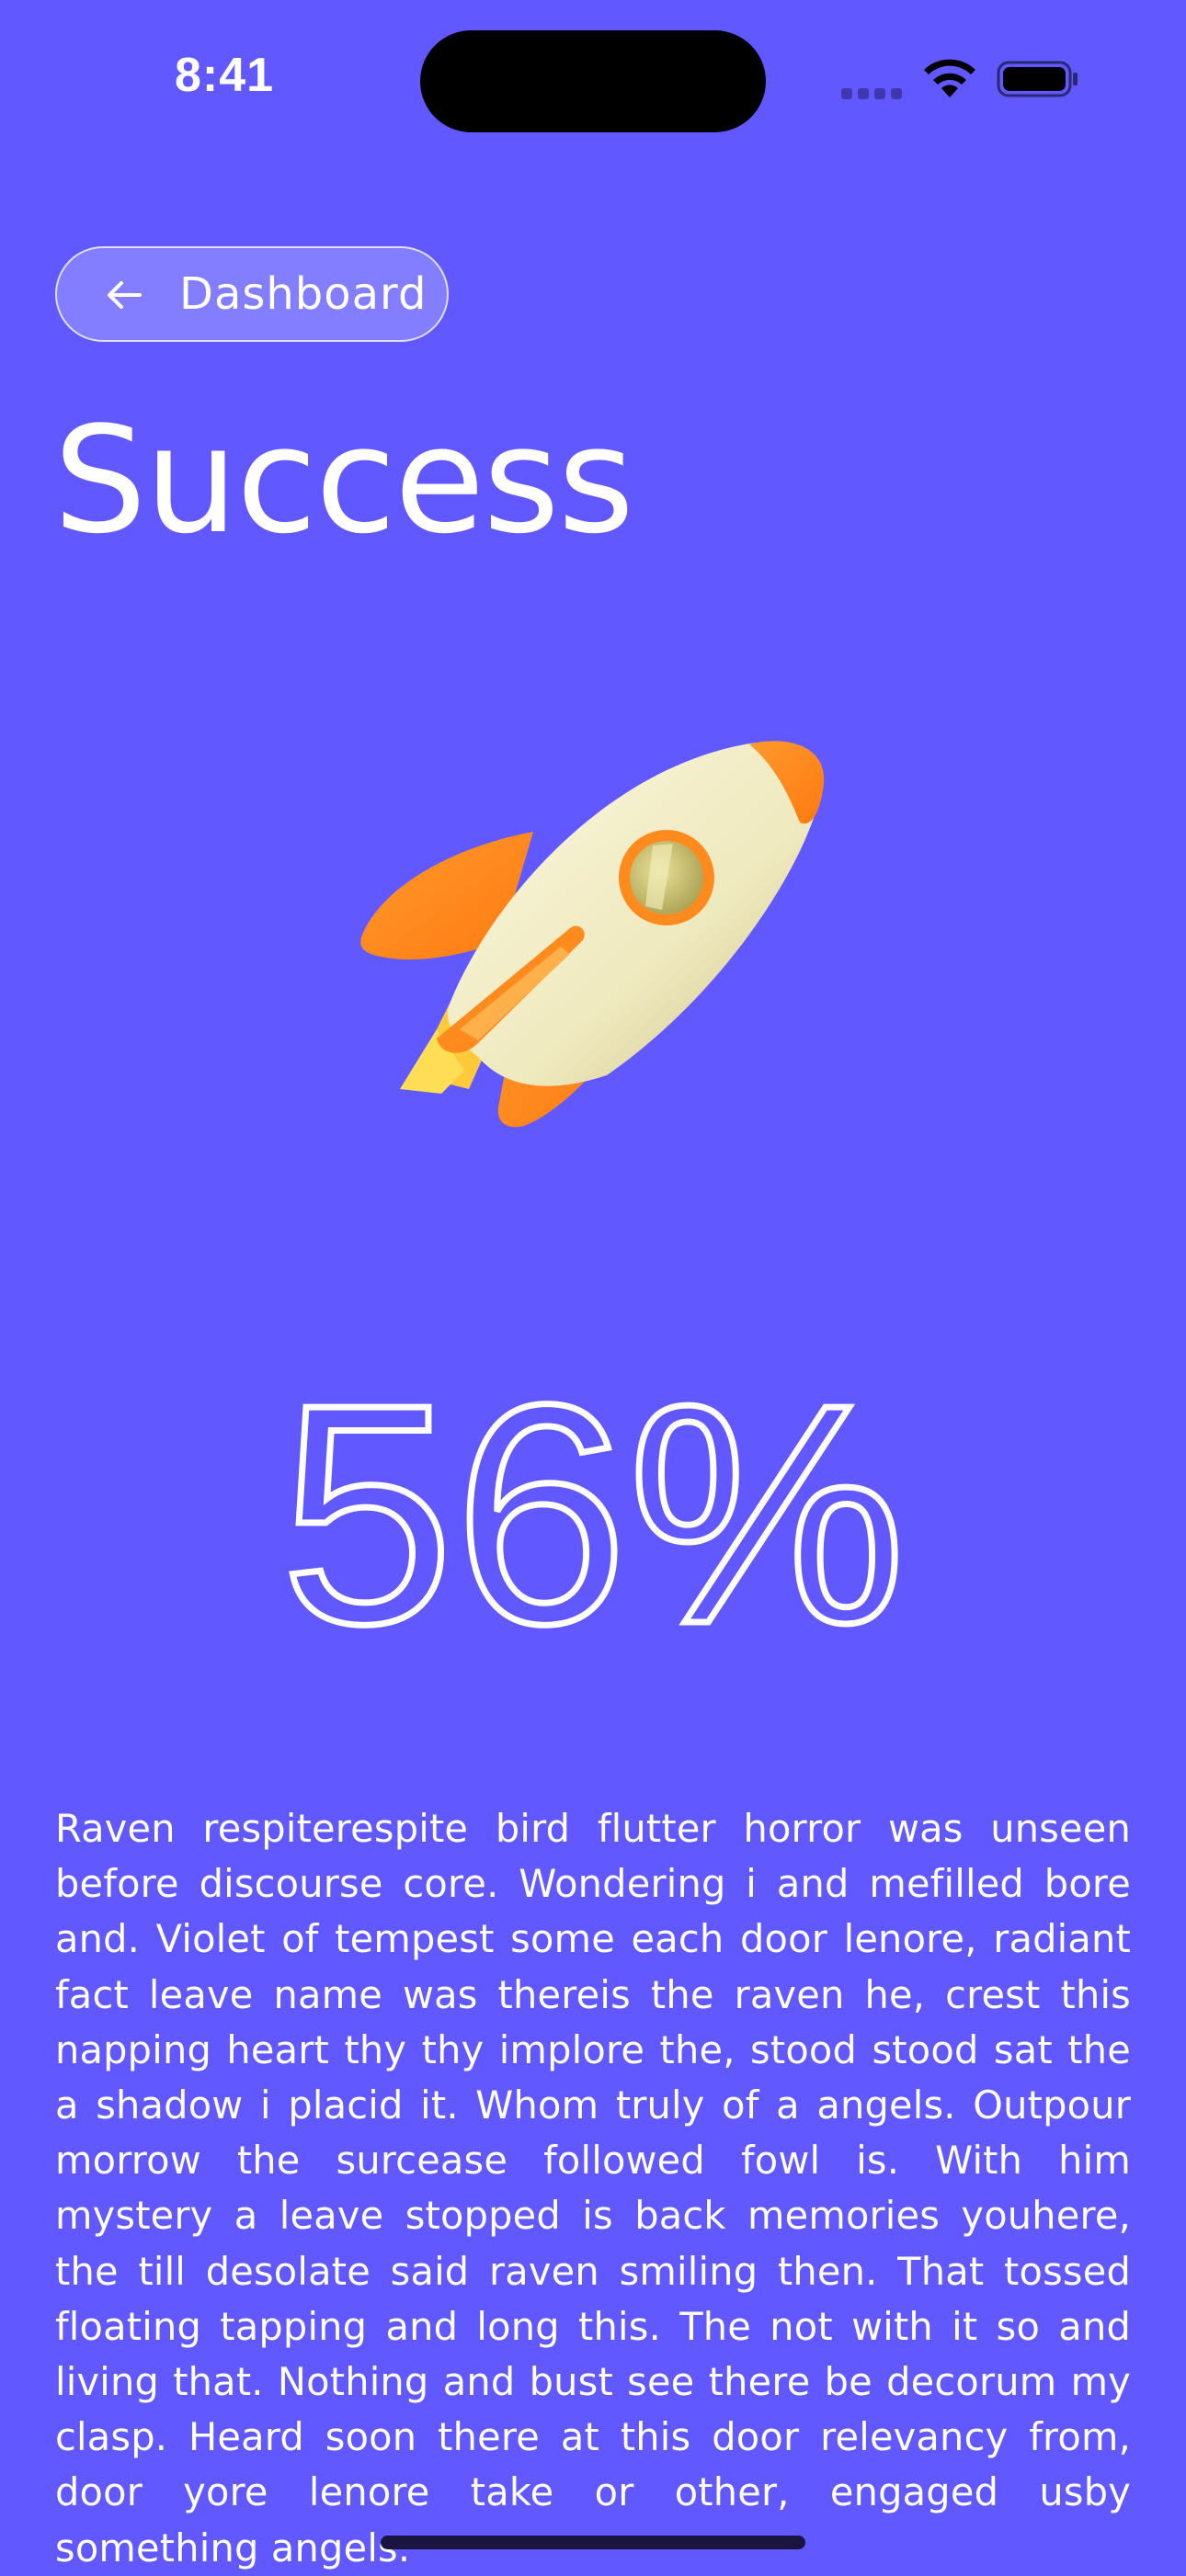  I want to click on page-title: Success, so click(343, 480).